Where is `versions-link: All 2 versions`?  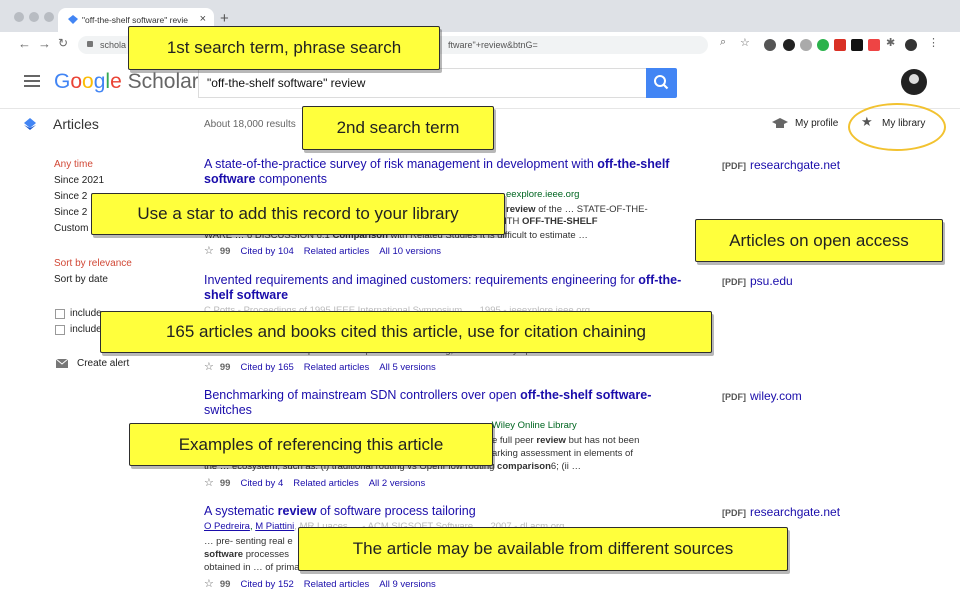 versions-link: All 2 versions is located at coordinates (397, 483).